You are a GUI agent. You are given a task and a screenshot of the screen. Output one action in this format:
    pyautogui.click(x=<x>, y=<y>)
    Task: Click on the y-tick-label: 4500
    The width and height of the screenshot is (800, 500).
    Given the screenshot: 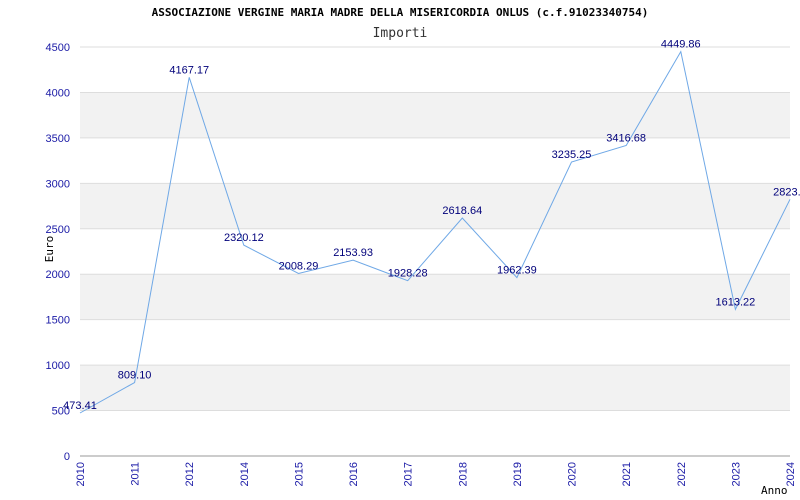 What is the action you would take?
    pyautogui.click(x=58, y=48)
    